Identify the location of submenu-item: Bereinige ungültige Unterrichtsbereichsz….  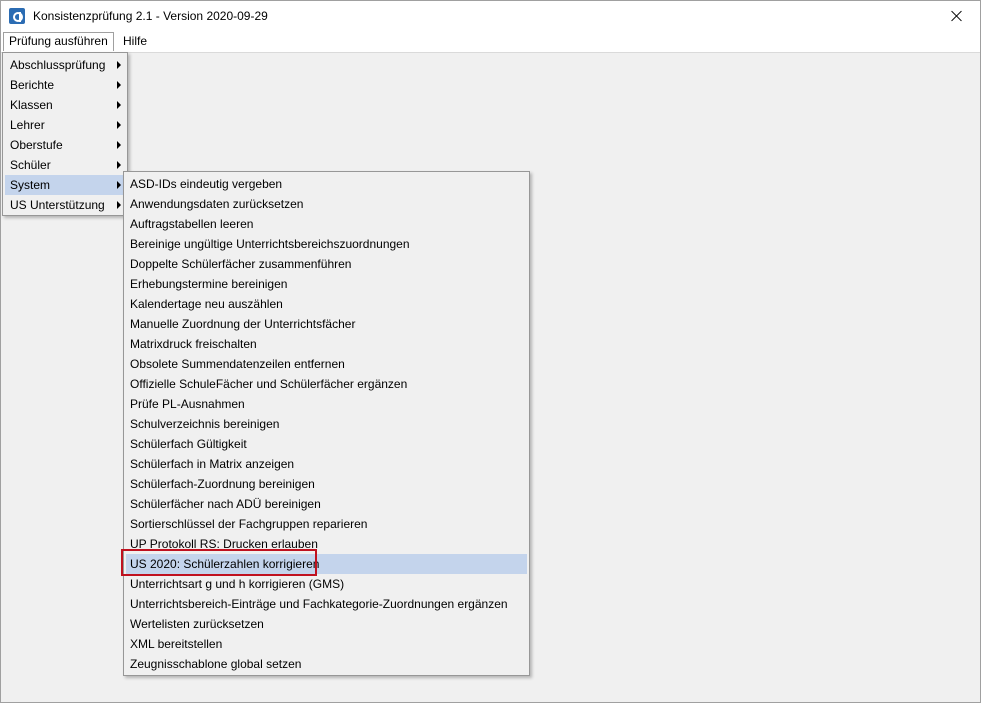
(326, 244).